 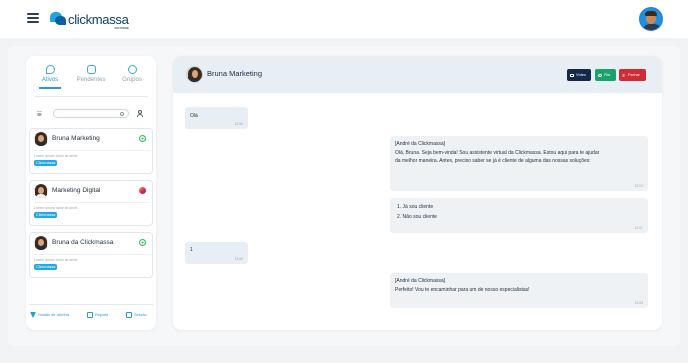 What do you see at coordinates (76, 138) in the screenshot?
I see `contact-name: Bruna Marketing` at bounding box center [76, 138].